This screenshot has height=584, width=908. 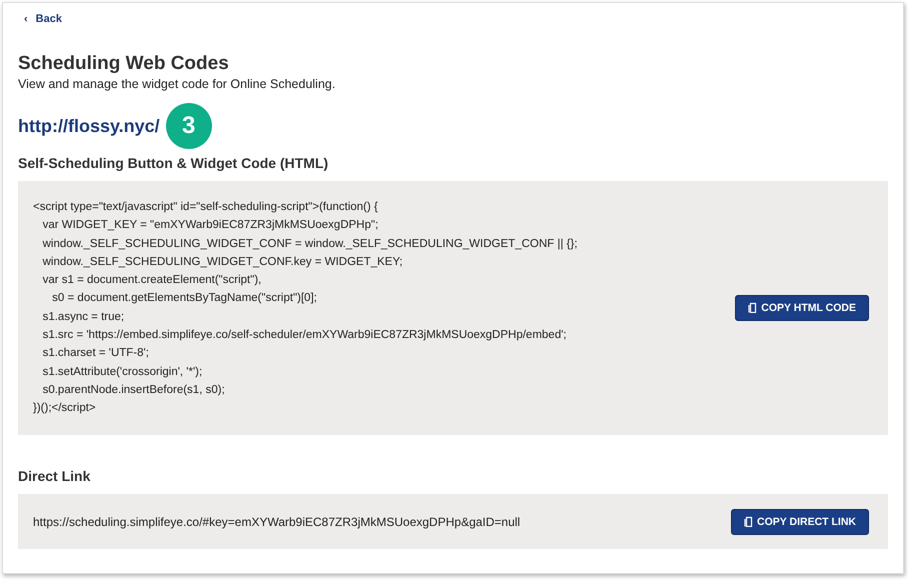 What do you see at coordinates (174, 163) in the screenshot?
I see `section-heading: Self-Scheduling Button & Widget Code (HTML)` at bounding box center [174, 163].